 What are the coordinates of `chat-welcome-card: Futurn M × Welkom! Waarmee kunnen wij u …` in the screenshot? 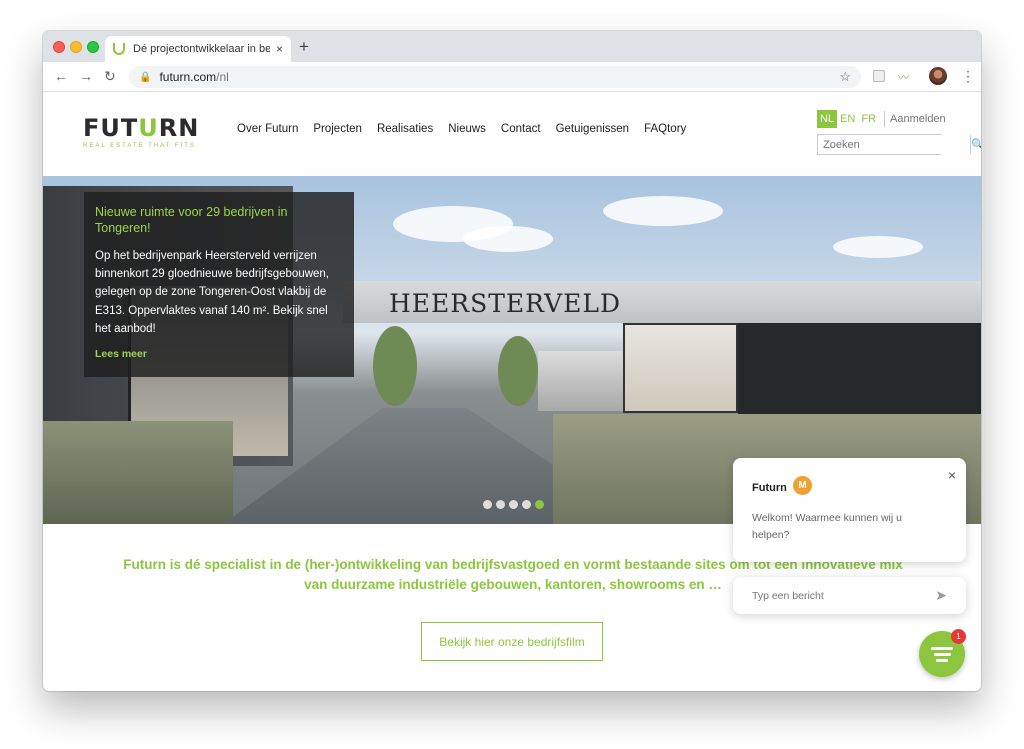 It's located at (849, 510).